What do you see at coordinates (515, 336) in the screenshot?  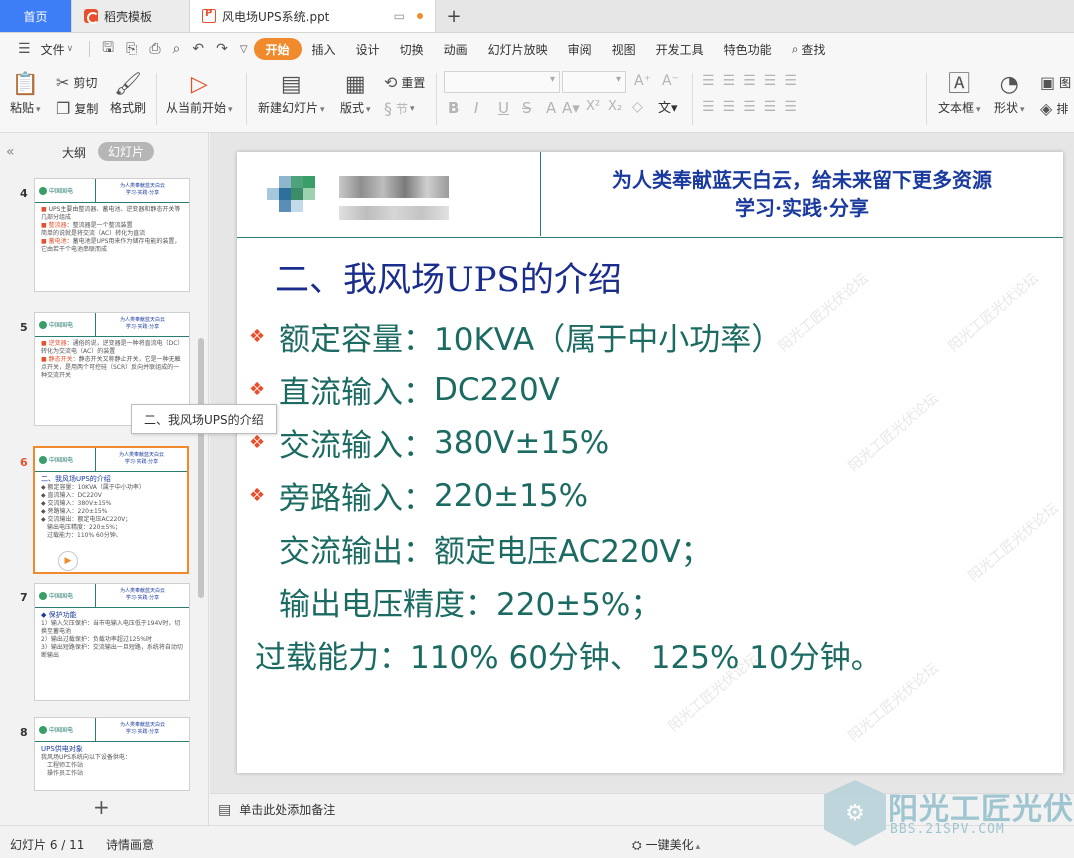 I see `bullet-rated-capacity: ❖ 额定容量： 10KVA（属于中小功率）` at bounding box center [515, 336].